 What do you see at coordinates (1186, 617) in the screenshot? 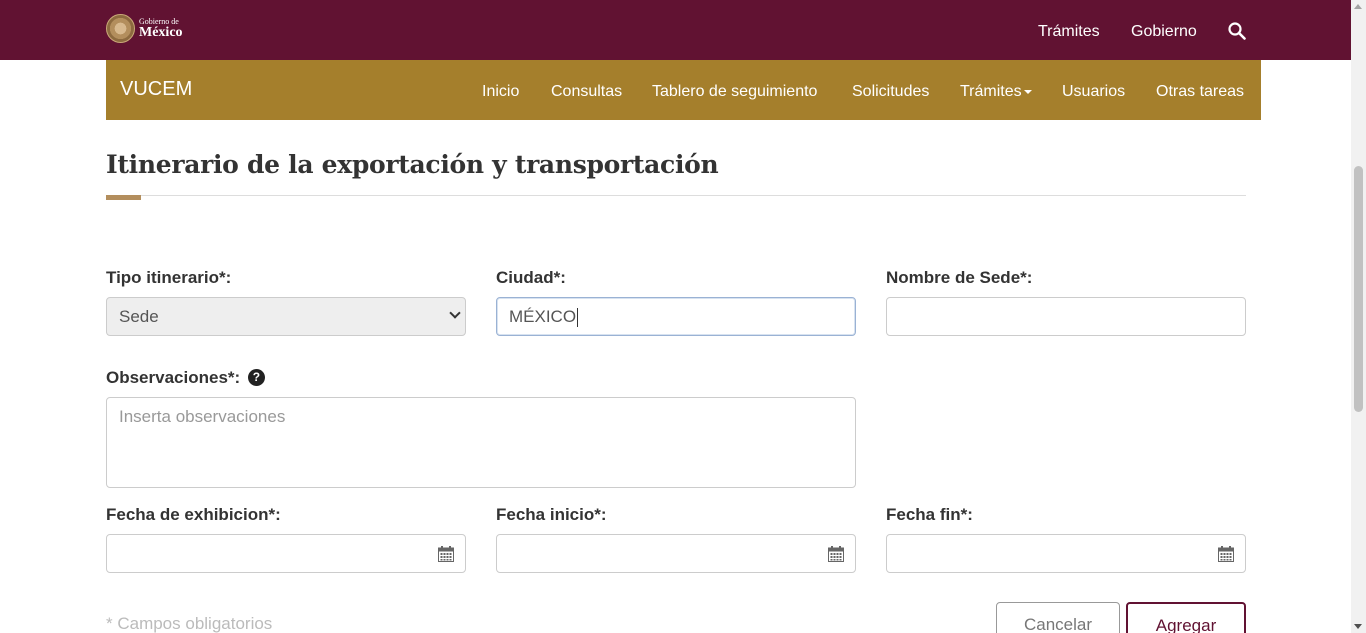
I see `add-button: Agregar` at bounding box center [1186, 617].